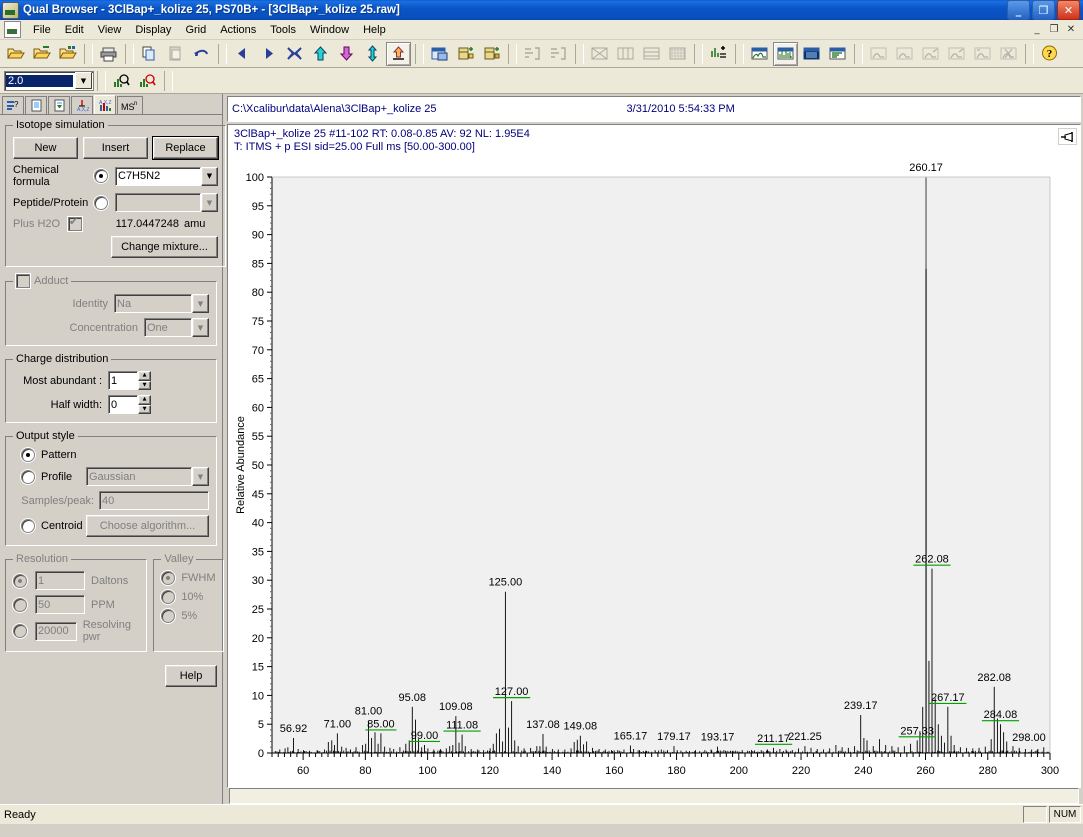 This screenshot has width=1083, height=837. Describe the element at coordinates (759, 54) in the screenshot. I see `chromatogram-view-icon` at that location.